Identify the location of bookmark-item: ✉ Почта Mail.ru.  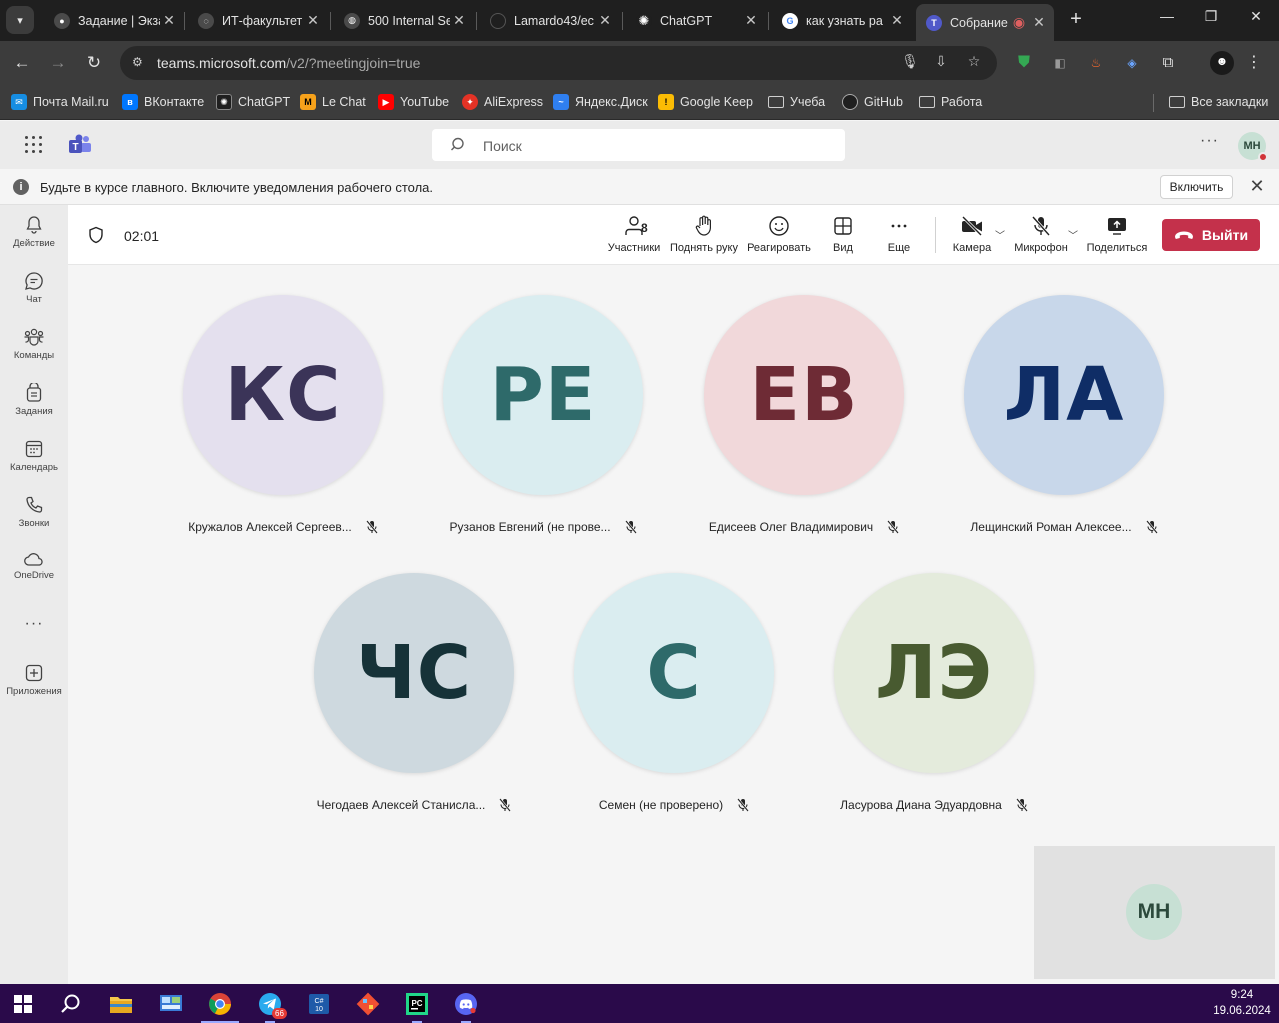
(60, 102).